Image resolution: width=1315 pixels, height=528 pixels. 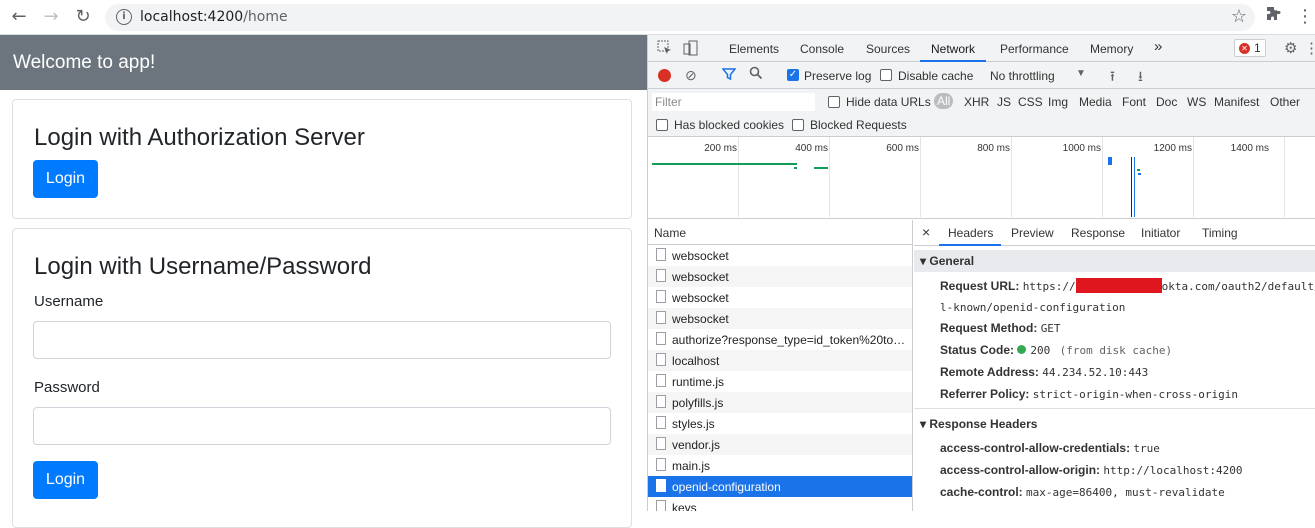 I want to click on request-row: vendor.js, so click(x=780, y=444).